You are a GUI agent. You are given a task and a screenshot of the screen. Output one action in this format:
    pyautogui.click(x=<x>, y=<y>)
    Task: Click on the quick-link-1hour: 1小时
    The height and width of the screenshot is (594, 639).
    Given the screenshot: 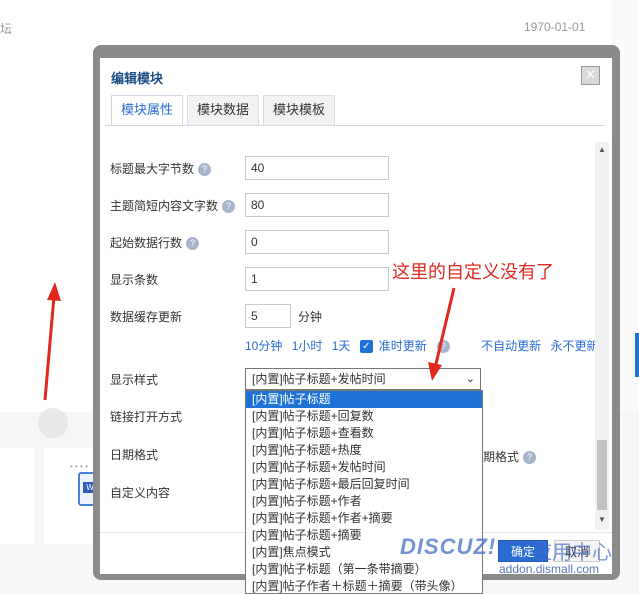 What is the action you would take?
    pyautogui.click(x=307, y=346)
    